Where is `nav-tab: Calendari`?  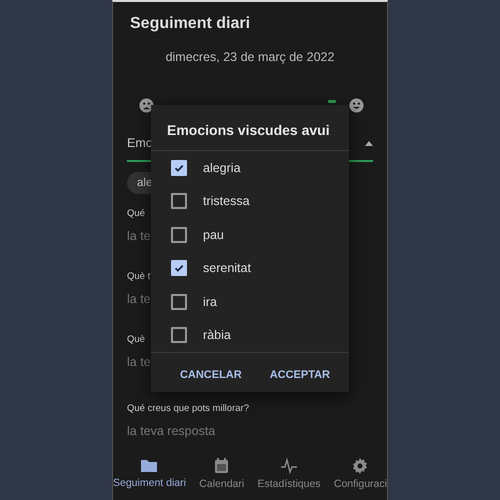 nav-tab: Calendari is located at coordinates (221, 474).